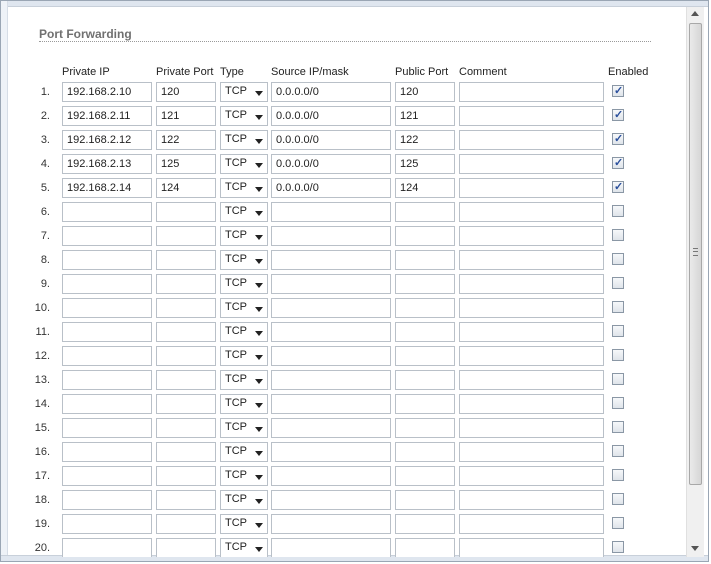 This screenshot has width=711, height=564. What do you see at coordinates (695, 282) in the screenshot?
I see `vertical-scrollbar` at bounding box center [695, 282].